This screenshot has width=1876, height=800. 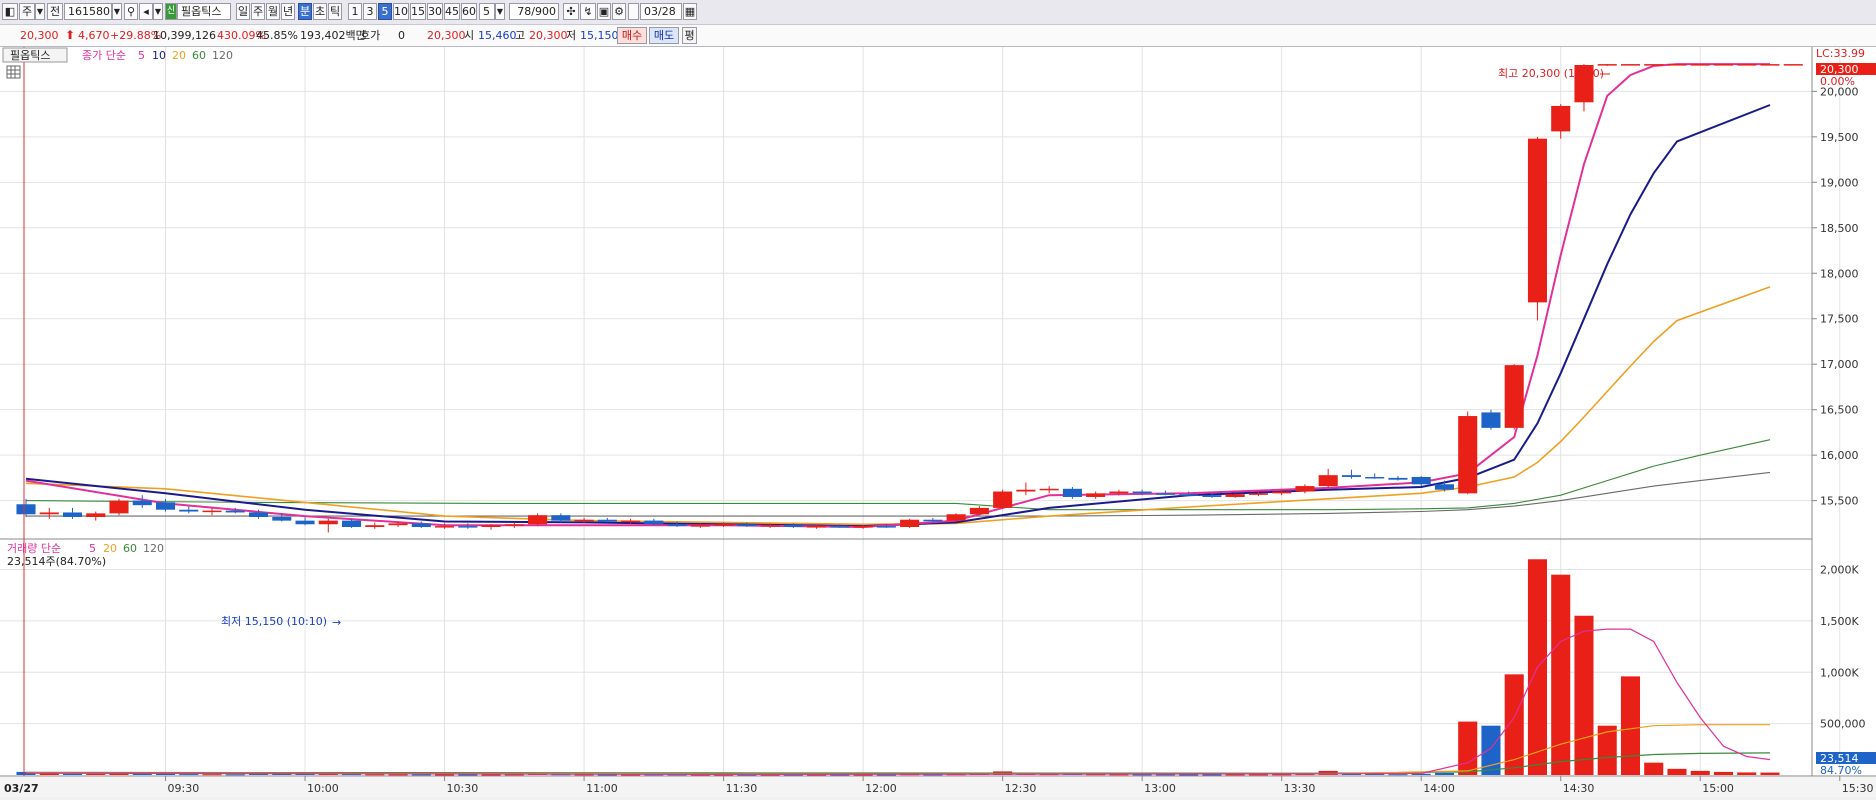 I want to click on speaker-icon: ◂, so click(x=146, y=11).